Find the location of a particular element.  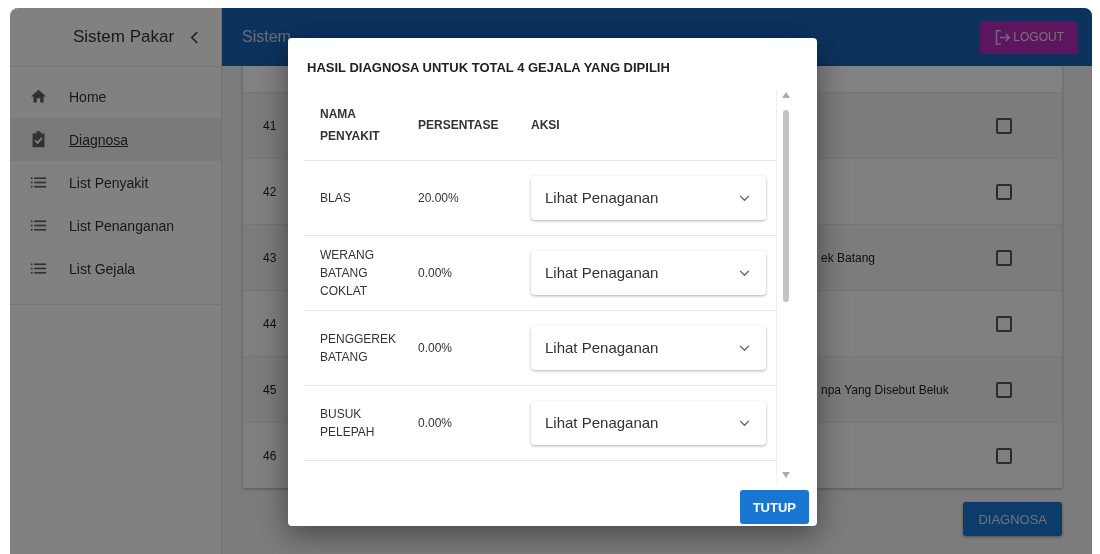

logout-button: LOGOUT is located at coordinates (1029, 37).